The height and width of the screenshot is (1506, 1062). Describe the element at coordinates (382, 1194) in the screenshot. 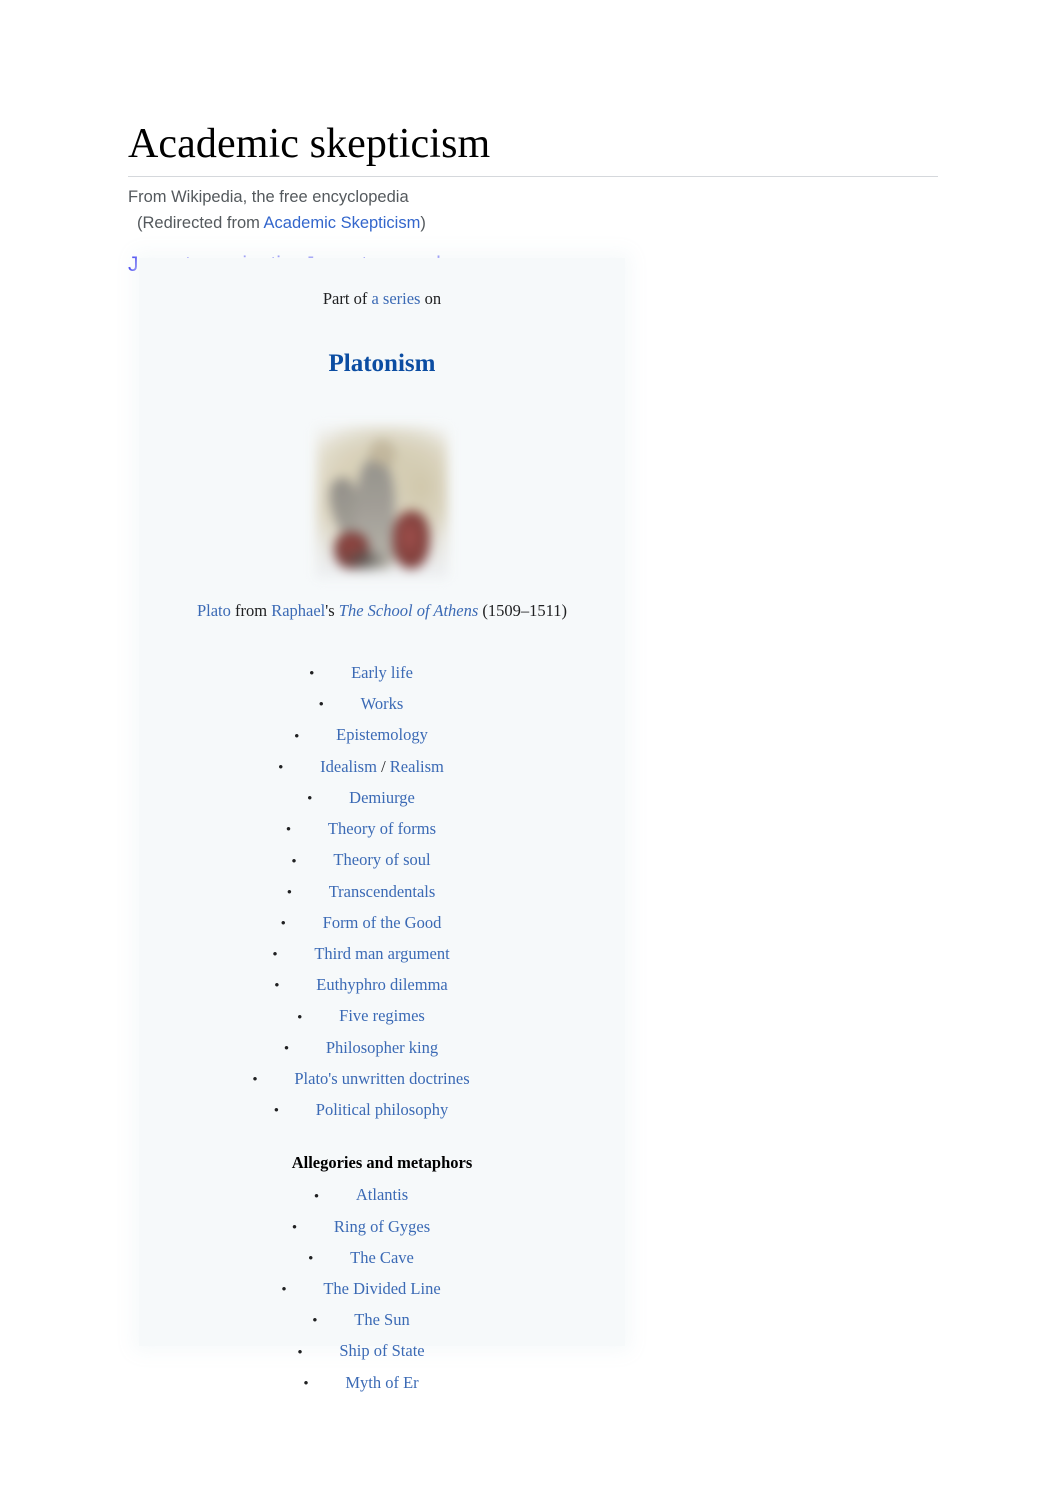

I see `topic-link-atlantis: Atlantis` at that location.